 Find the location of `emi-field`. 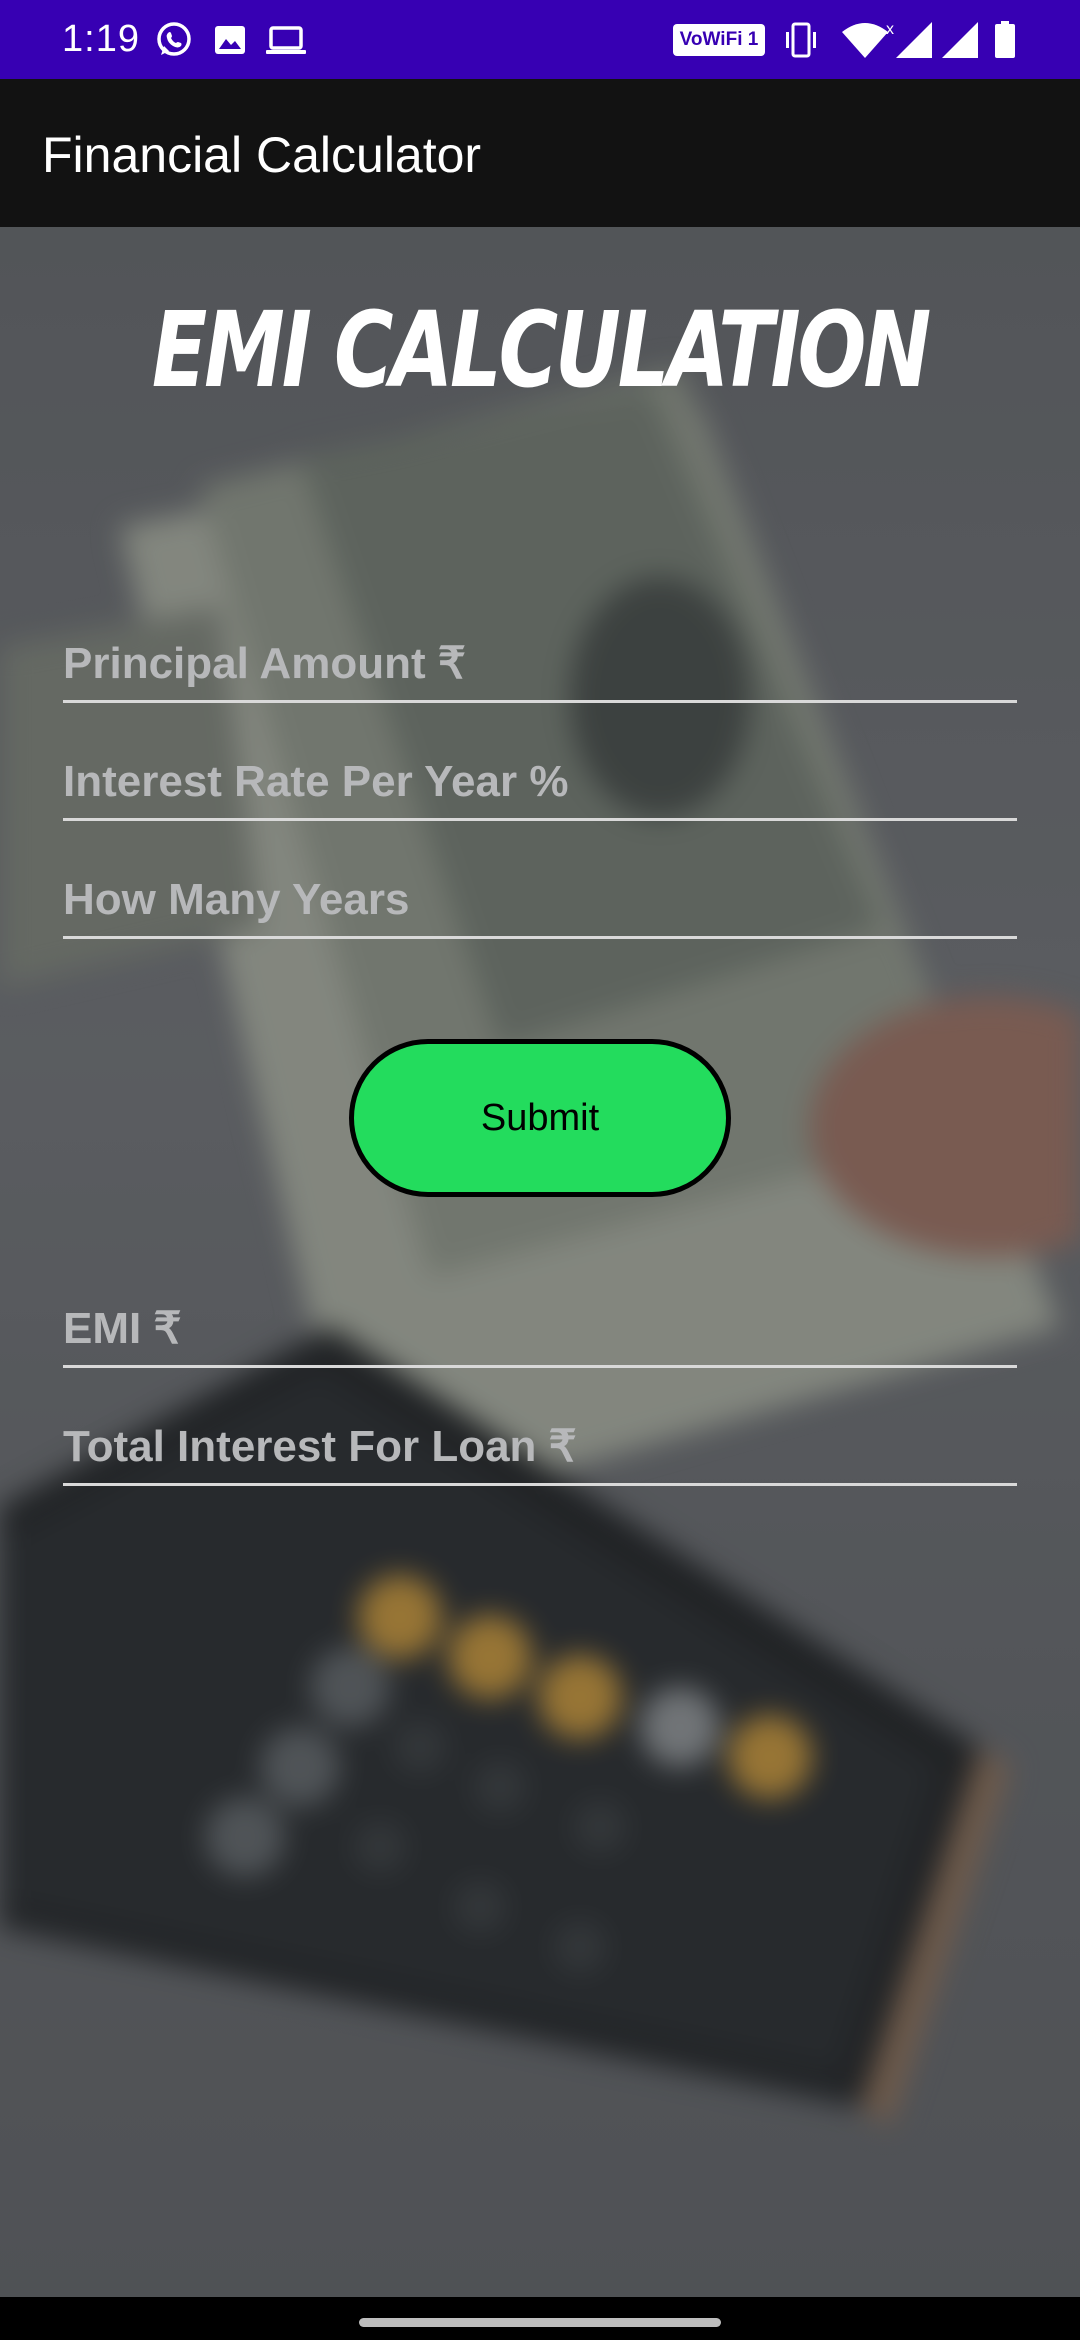

emi-field is located at coordinates (540, 1334).